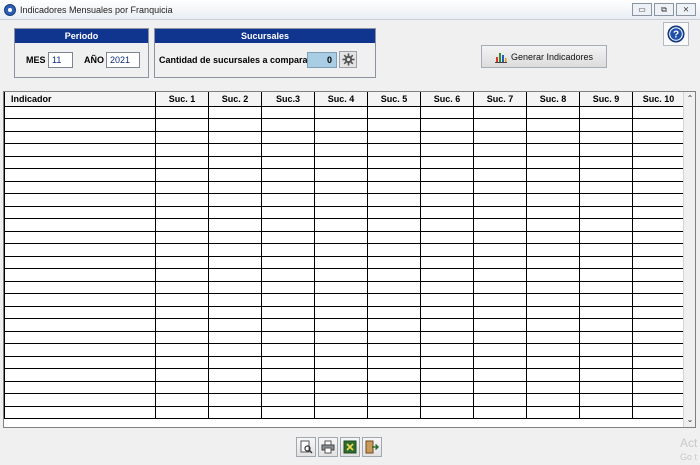 This screenshot has width=700, height=465. What do you see at coordinates (123, 60) in the screenshot?
I see `anio-input: 2021` at bounding box center [123, 60].